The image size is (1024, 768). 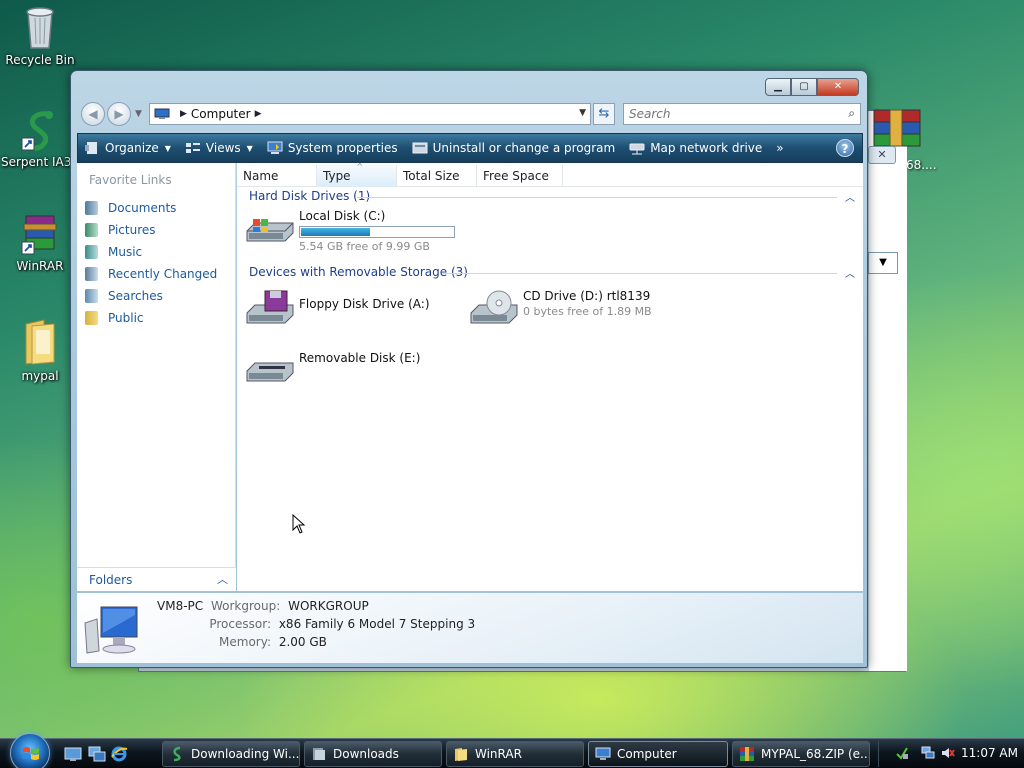 I want to click on taskbar-button-computer: Computer, so click(x=658, y=754).